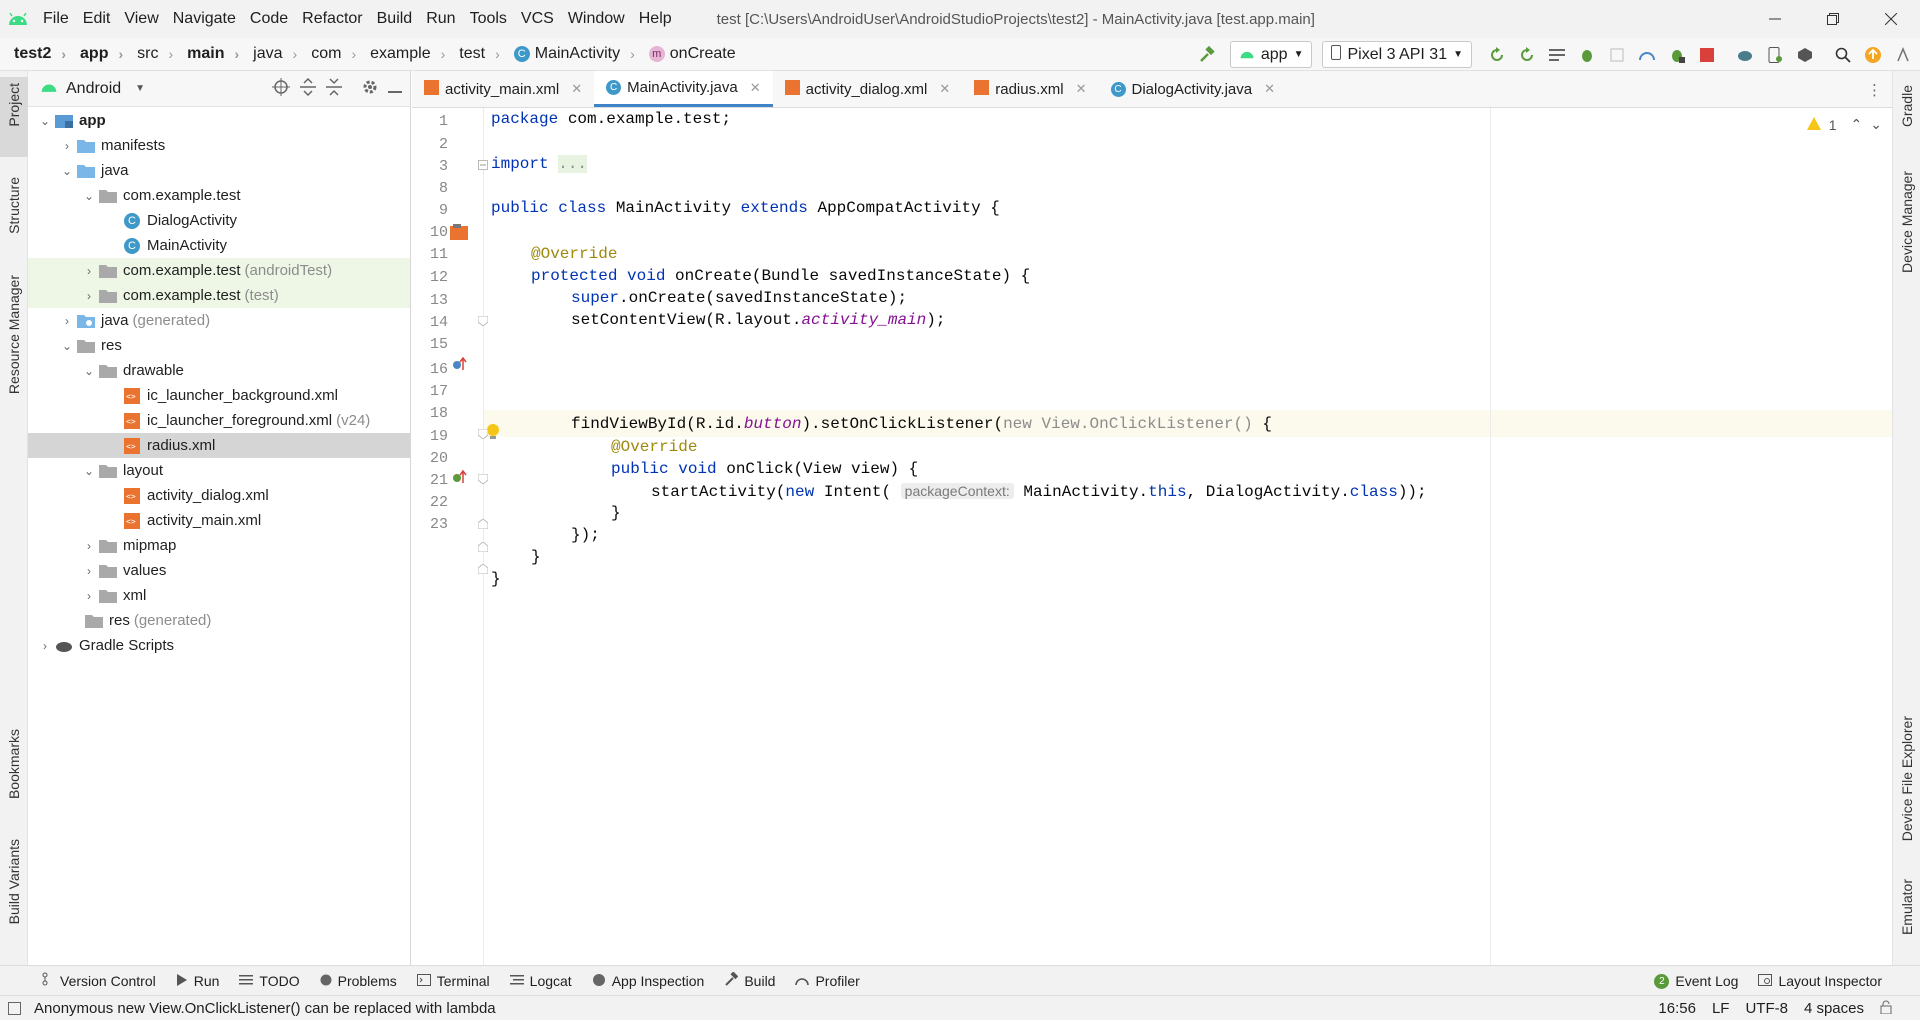 The width and height of the screenshot is (1920, 1021). What do you see at coordinates (1805, 55) in the screenshot?
I see `sdk-manager-icon` at bounding box center [1805, 55].